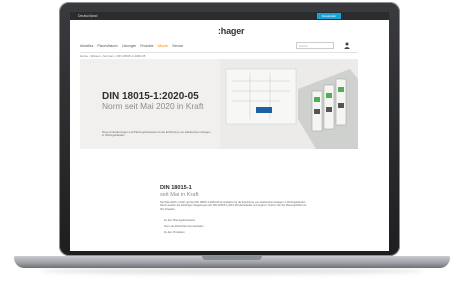 The height and width of the screenshot is (286, 465). Describe the element at coordinates (232, 271) in the screenshot. I see `laptop-shadow` at that location.